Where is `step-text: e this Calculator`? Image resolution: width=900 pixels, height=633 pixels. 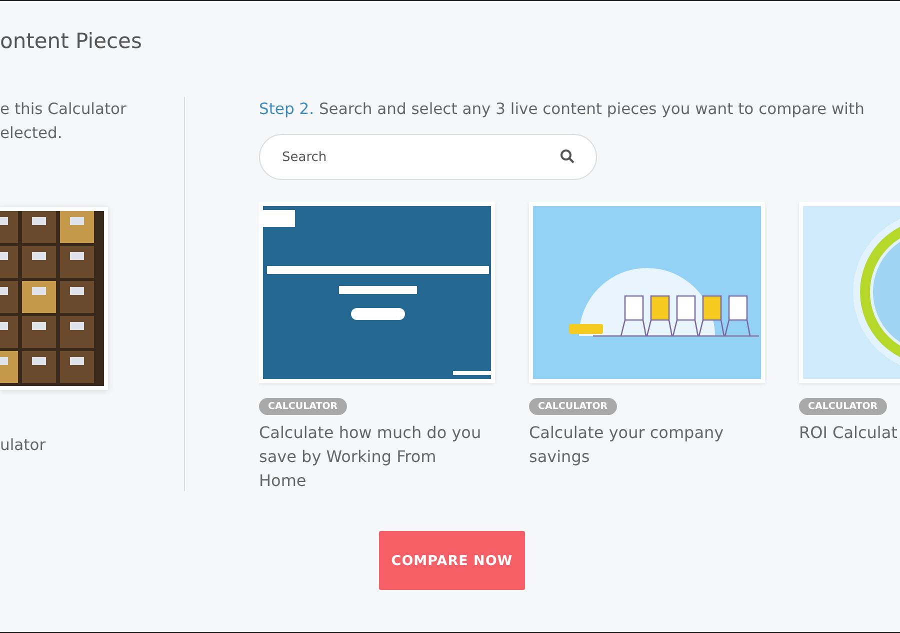
step-text: e this Calculator is located at coordinates (63, 109).